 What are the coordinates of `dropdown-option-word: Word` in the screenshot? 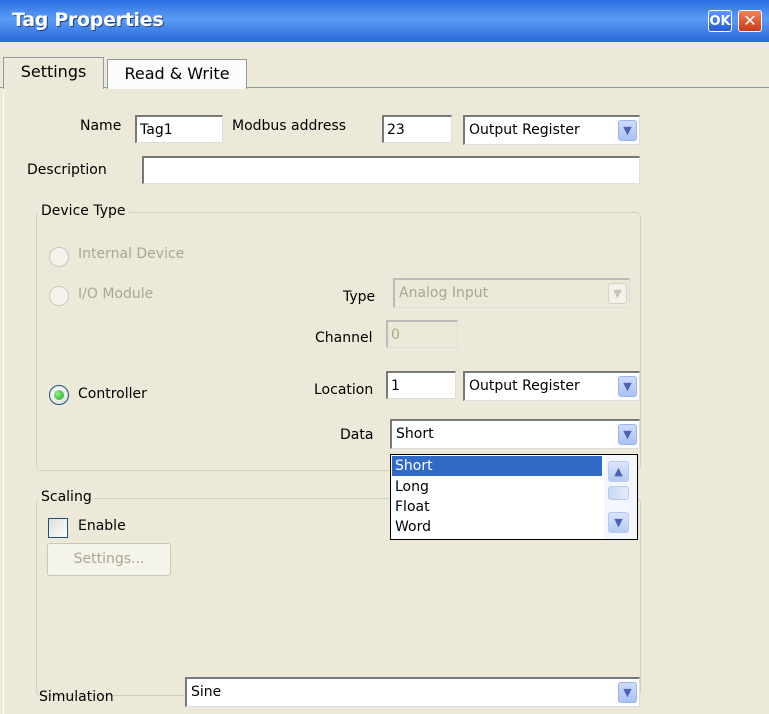 It's located at (497, 527).